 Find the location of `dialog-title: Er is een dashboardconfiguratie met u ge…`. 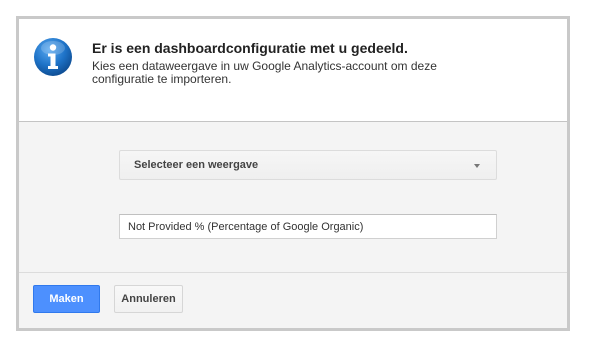

dialog-title: Er is een dashboardconfiguratie met u ge… is located at coordinates (250, 48).